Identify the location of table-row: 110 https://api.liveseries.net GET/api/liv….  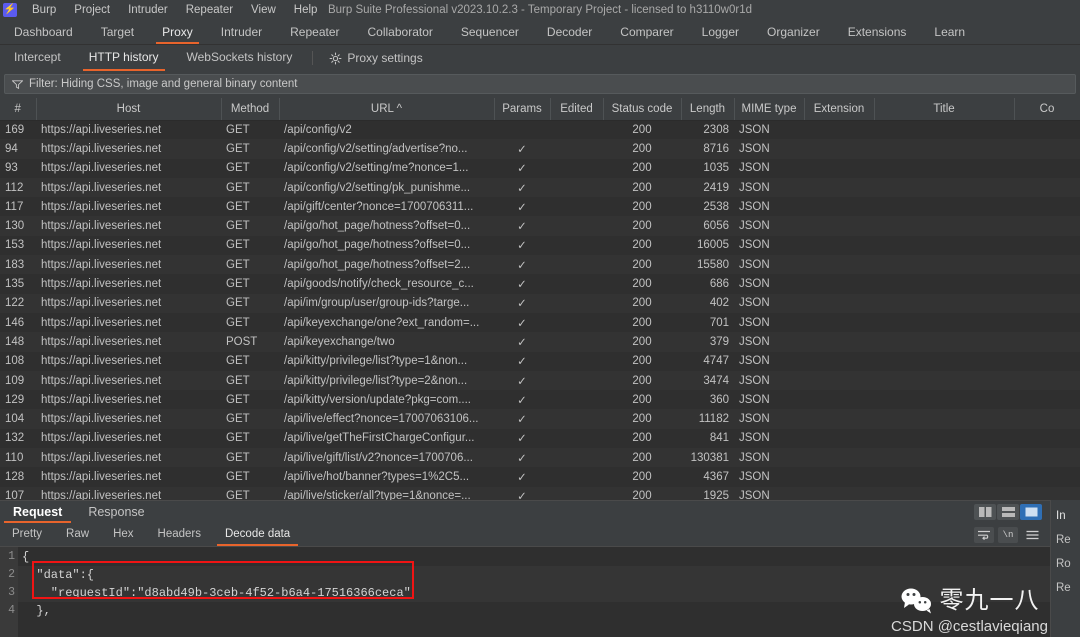
(540, 458).